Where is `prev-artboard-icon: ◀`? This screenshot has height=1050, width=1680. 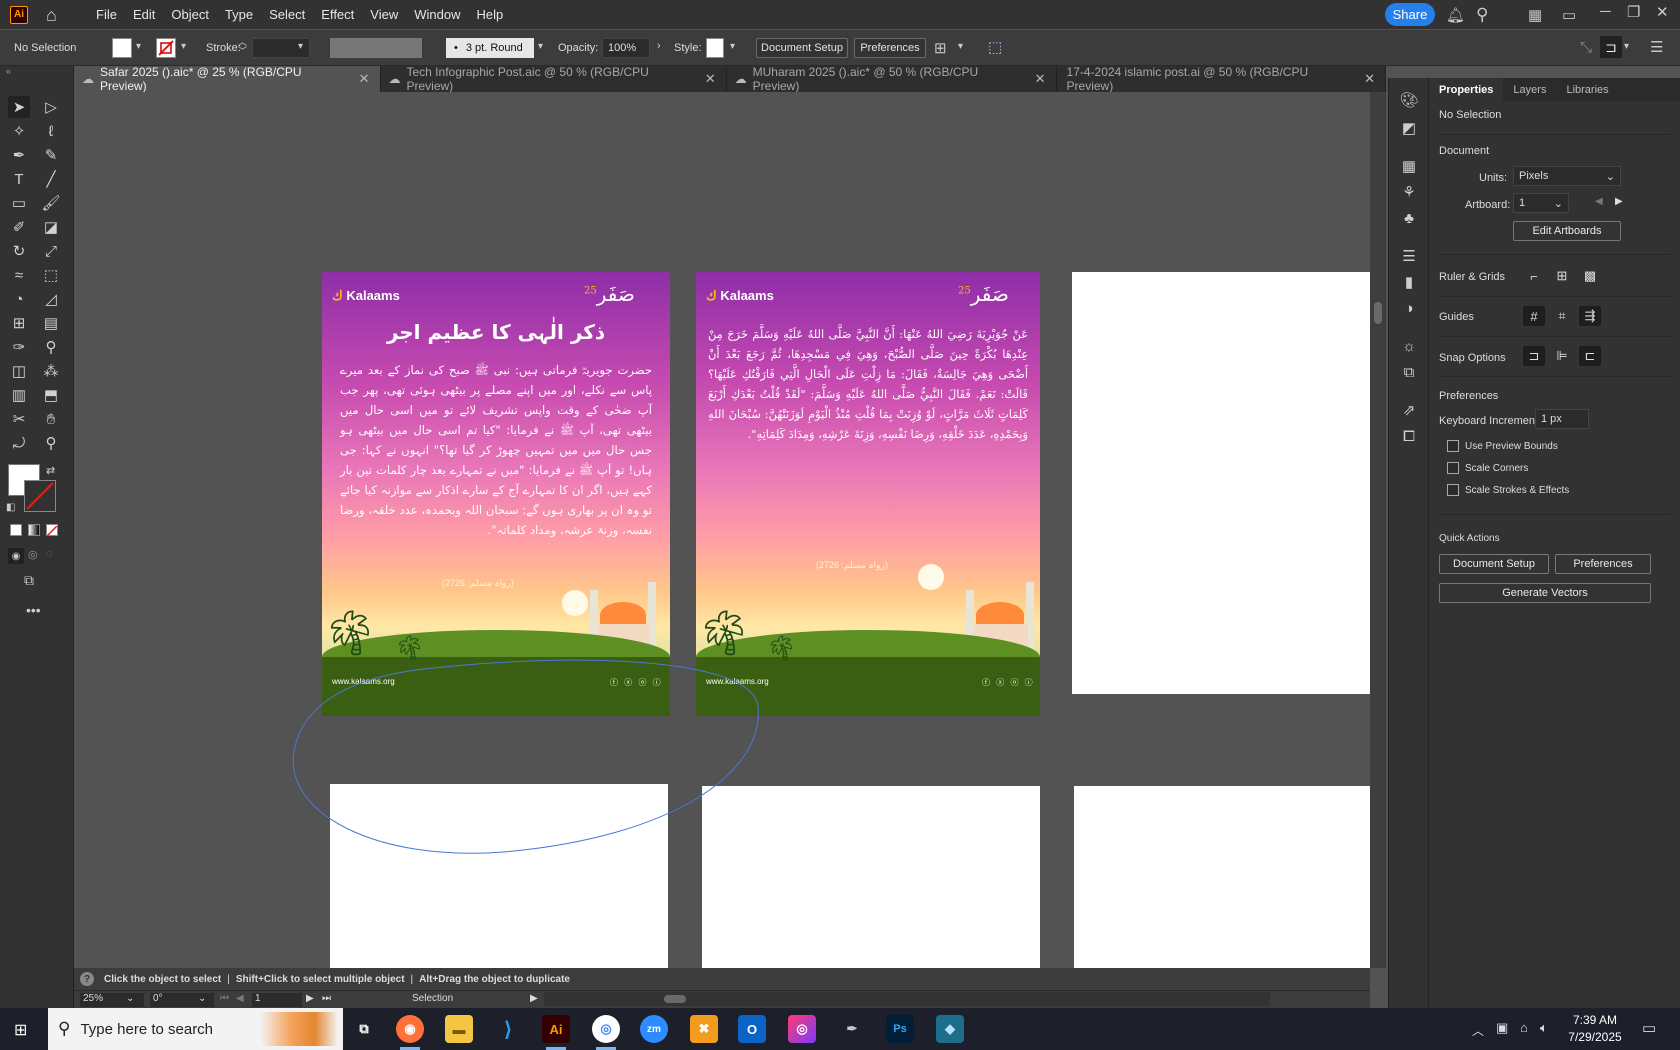 prev-artboard-icon: ◀ is located at coordinates (1599, 201).